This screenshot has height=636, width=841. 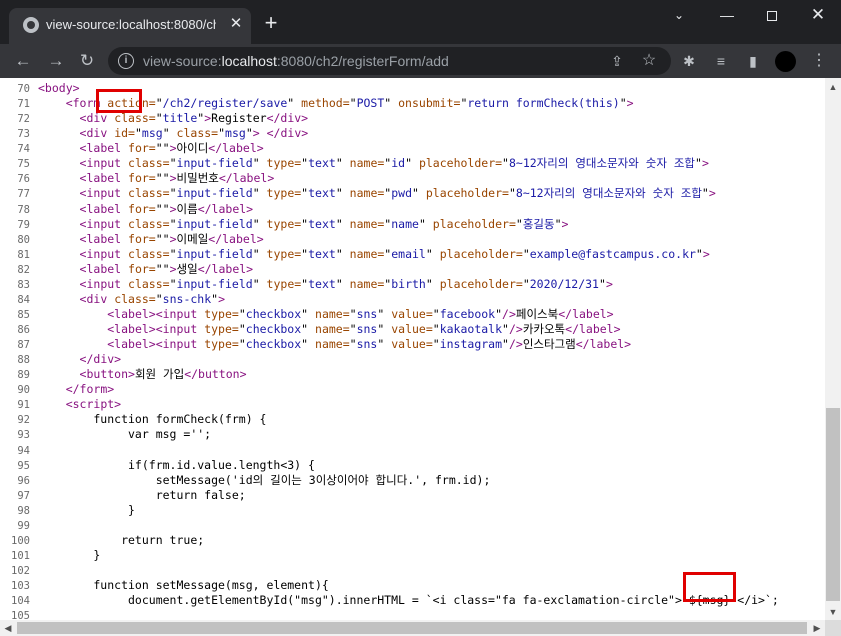 What do you see at coordinates (121, 539) in the screenshot?
I see `line-content: return true;` at bounding box center [121, 539].